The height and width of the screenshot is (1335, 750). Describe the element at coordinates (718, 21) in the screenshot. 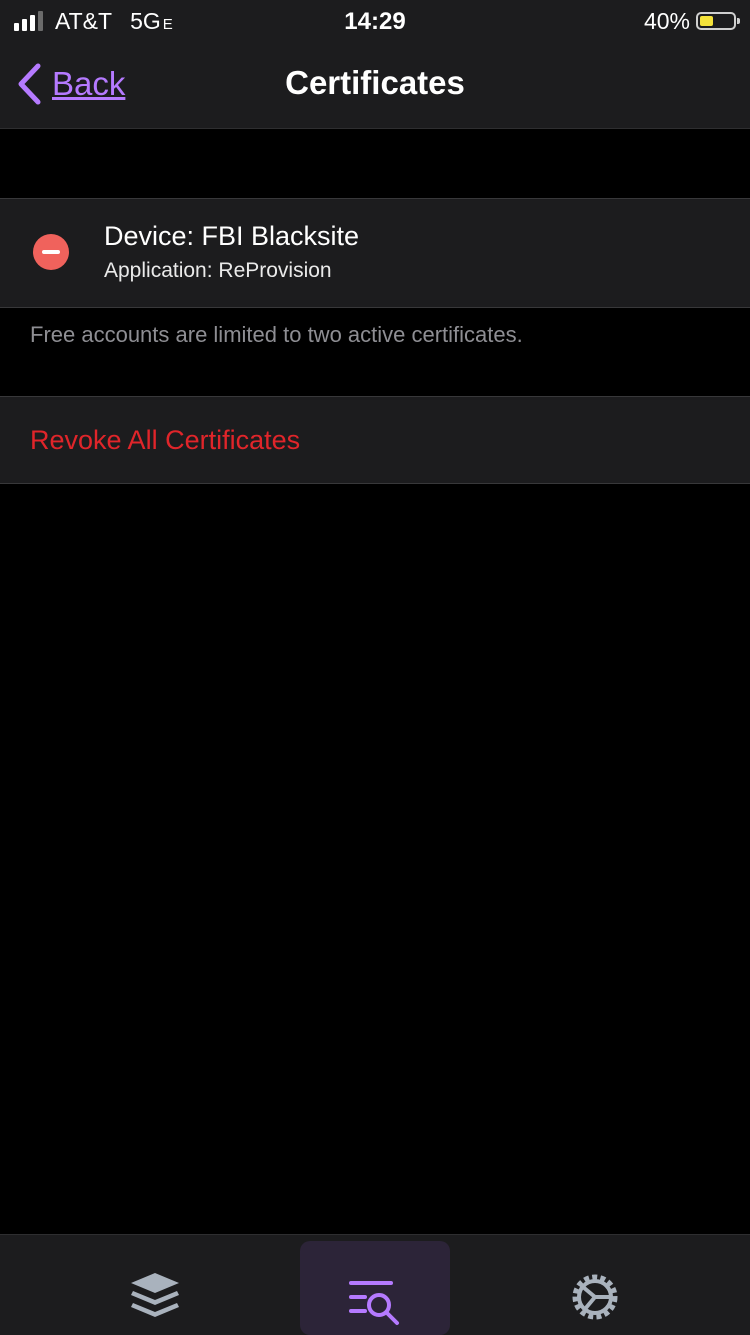

I see `battery-icon` at that location.